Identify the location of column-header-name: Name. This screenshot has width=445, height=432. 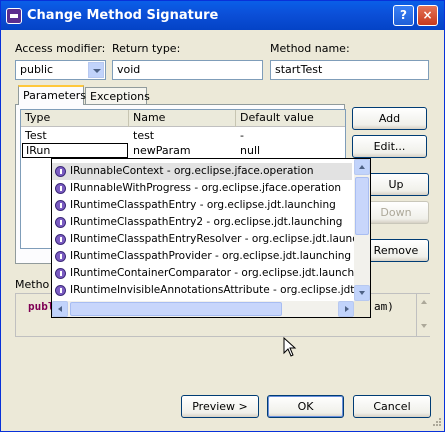
(182, 118).